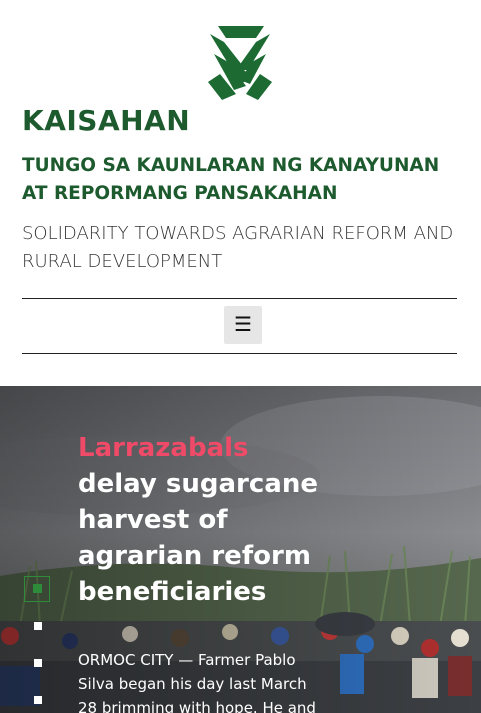  What do you see at coordinates (240, 63) in the screenshot?
I see `kaisahan-logo-icon` at bounding box center [240, 63].